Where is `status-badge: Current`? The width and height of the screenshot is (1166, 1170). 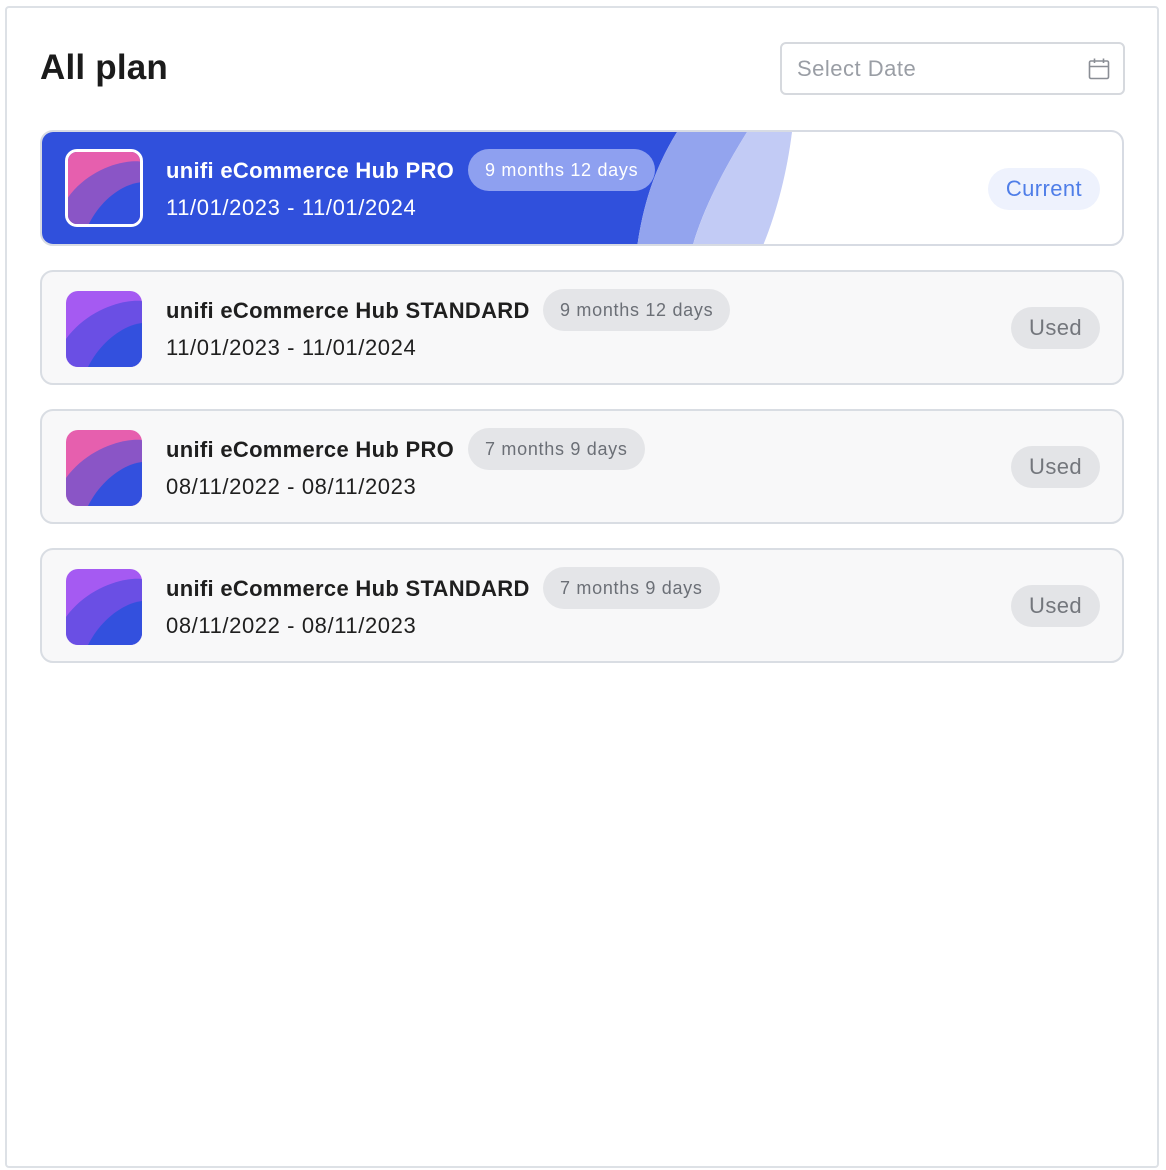 status-badge: Current is located at coordinates (1043, 189).